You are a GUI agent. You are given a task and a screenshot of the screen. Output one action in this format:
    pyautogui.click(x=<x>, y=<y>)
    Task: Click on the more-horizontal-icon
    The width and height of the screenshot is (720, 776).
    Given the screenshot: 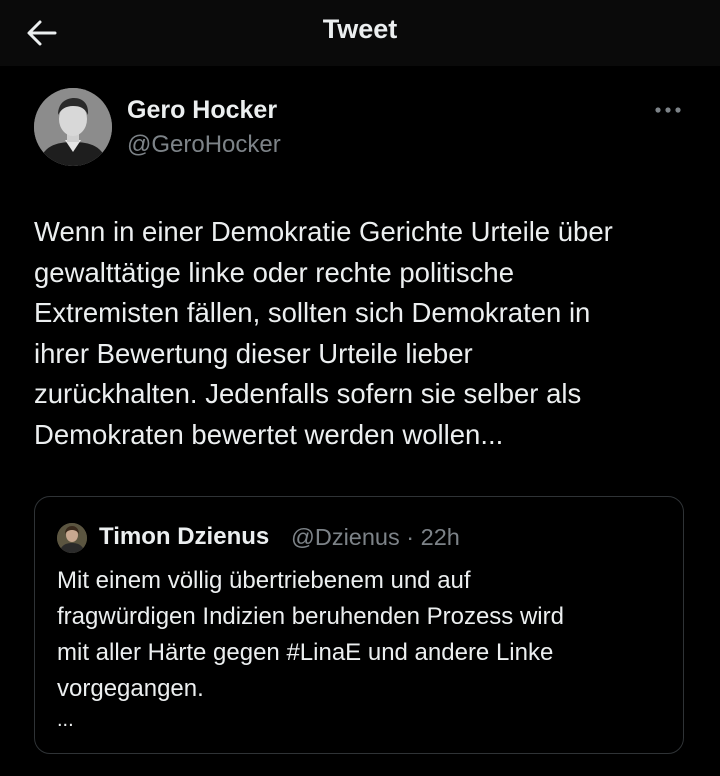 What is the action you would take?
    pyautogui.click(x=668, y=110)
    